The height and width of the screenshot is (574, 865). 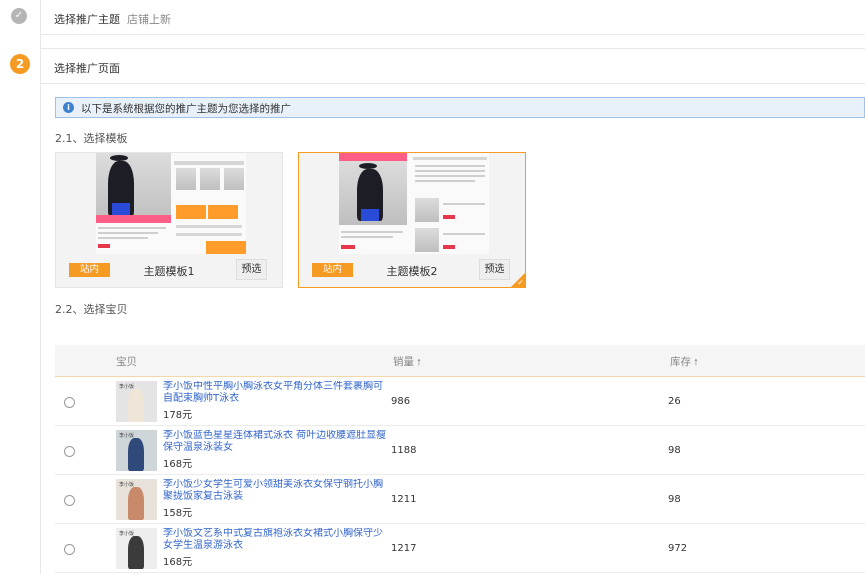 I want to click on template-card-1: 站内 主题模板1 预选, so click(x=169, y=220).